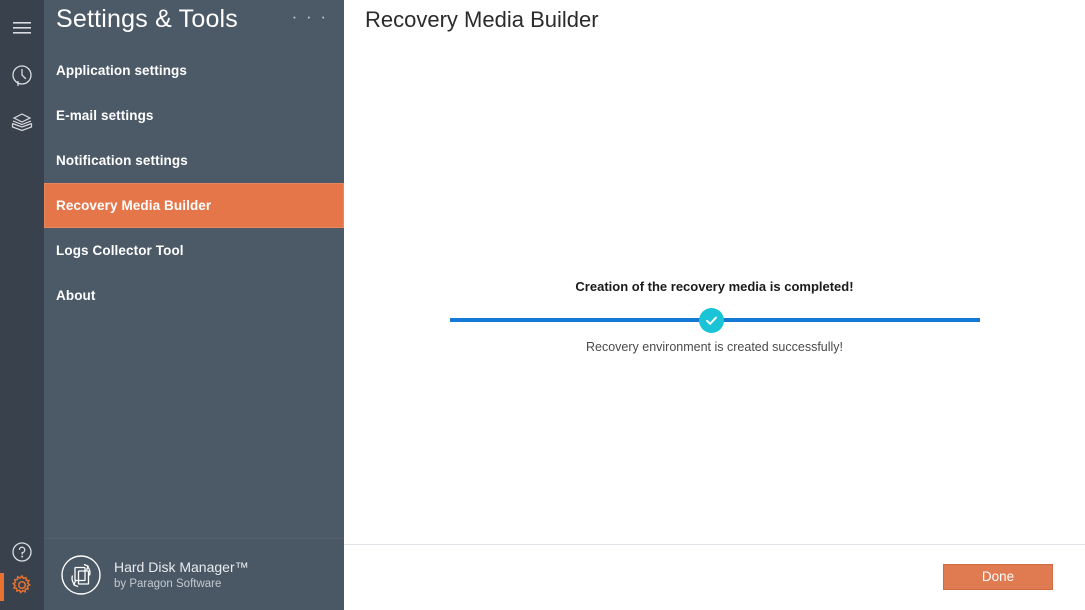  What do you see at coordinates (147, 19) in the screenshot?
I see `sidebar-title: Settings & Tools` at bounding box center [147, 19].